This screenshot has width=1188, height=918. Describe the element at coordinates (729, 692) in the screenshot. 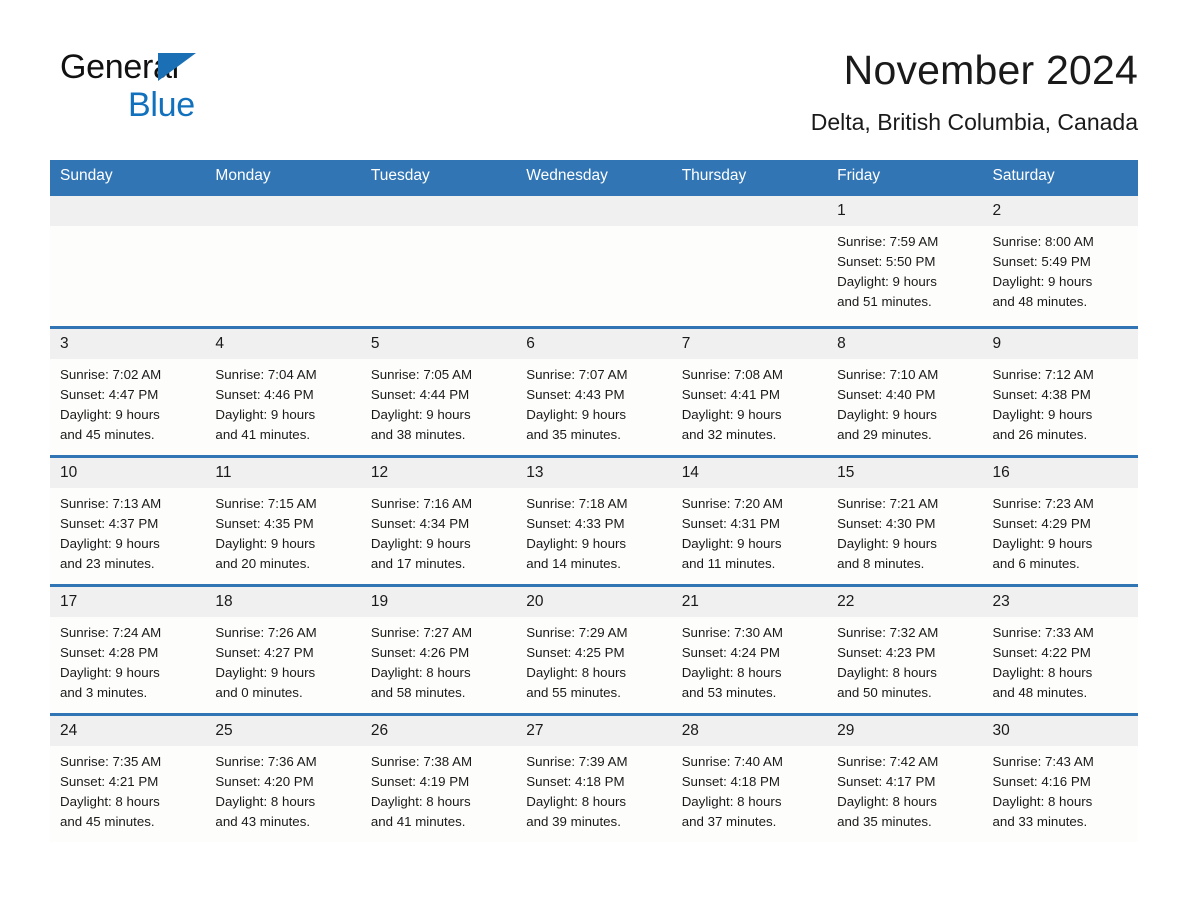

I see `daylight-text-cont: and 53 minutes.` at that location.